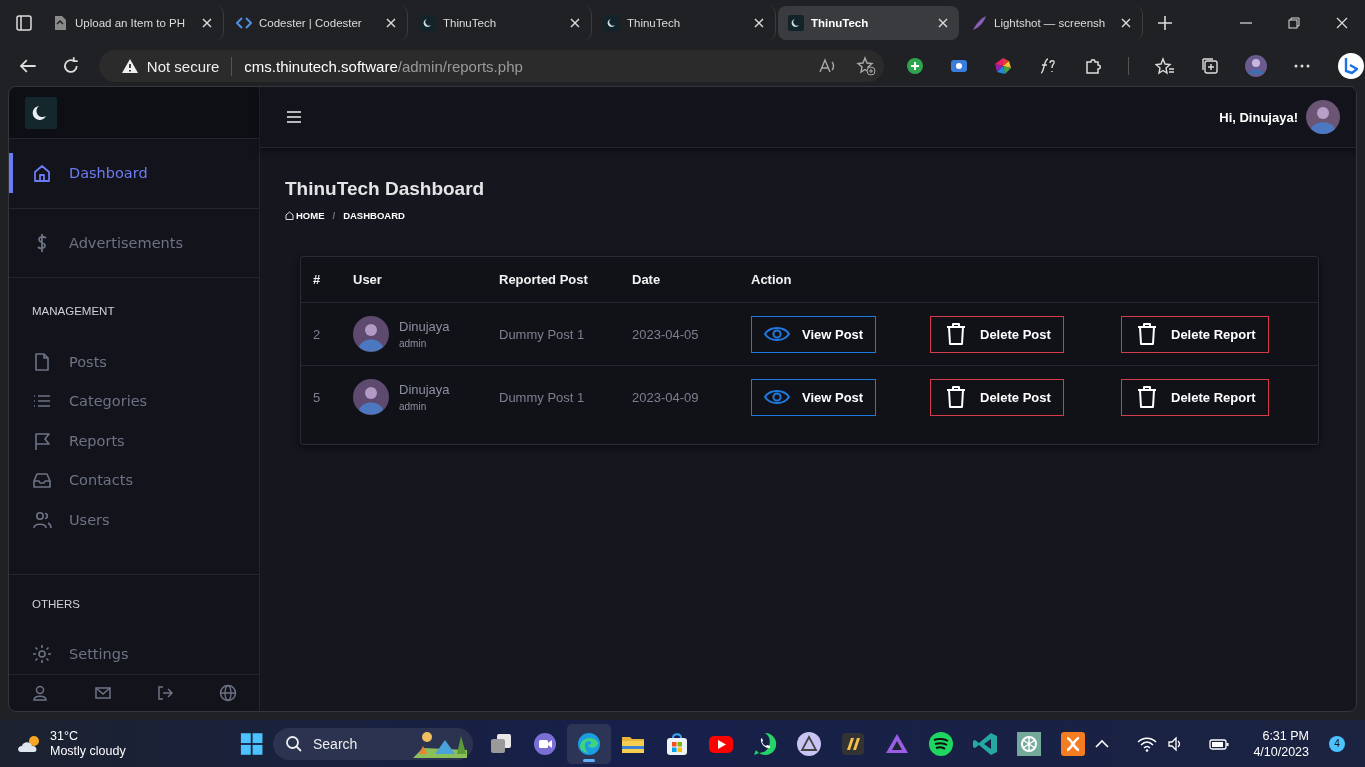 The height and width of the screenshot is (767, 1365). What do you see at coordinates (941, 743) in the screenshot?
I see `sound-waves-icon` at bounding box center [941, 743].